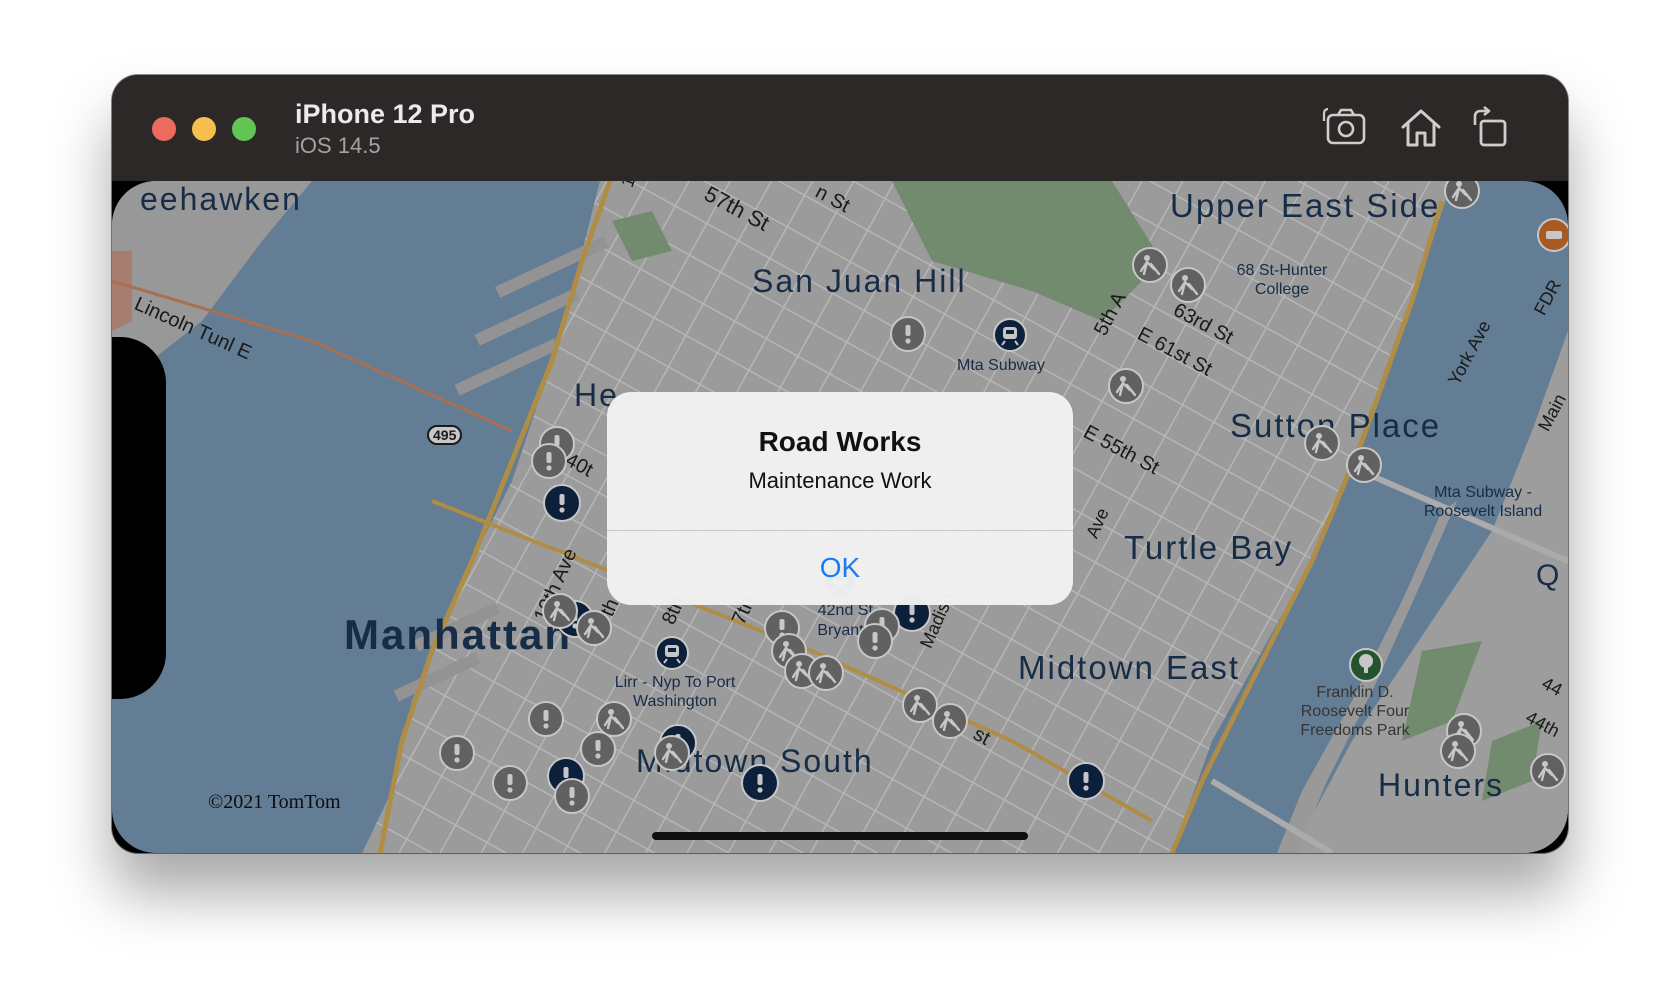  I want to click on os-version: iOS 14.5, so click(338, 145).